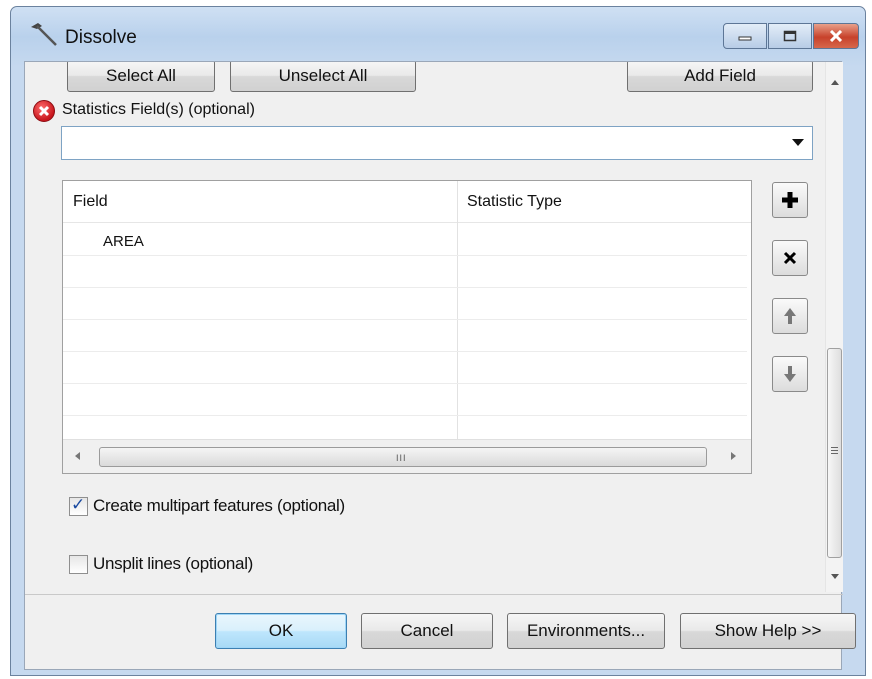  Describe the element at coordinates (101, 37) in the screenshot. I see `window-title: Dissolve` at that location.